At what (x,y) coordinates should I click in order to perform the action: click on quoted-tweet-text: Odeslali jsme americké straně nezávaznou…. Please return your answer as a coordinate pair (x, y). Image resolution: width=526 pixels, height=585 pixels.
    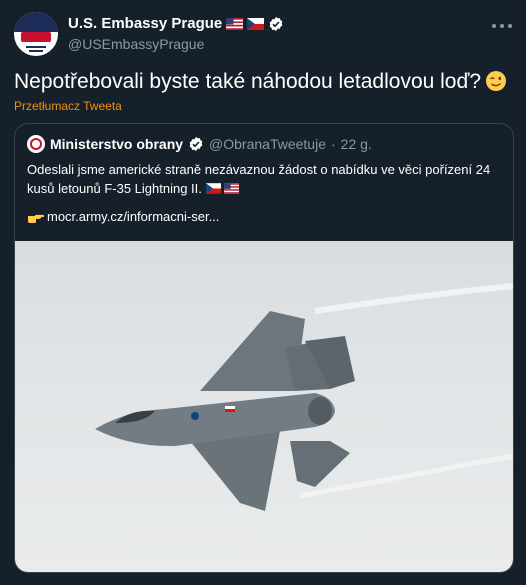
    Looking at the image, I should click on (265, 179).